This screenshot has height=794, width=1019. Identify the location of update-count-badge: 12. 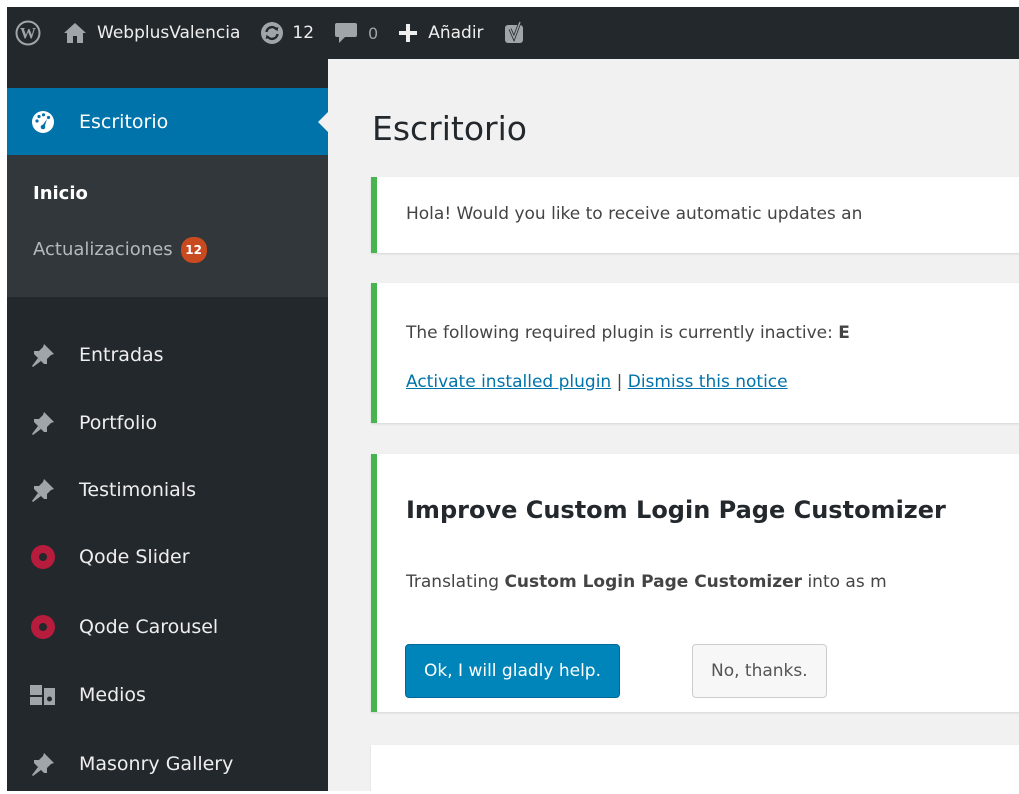
(193, 250).